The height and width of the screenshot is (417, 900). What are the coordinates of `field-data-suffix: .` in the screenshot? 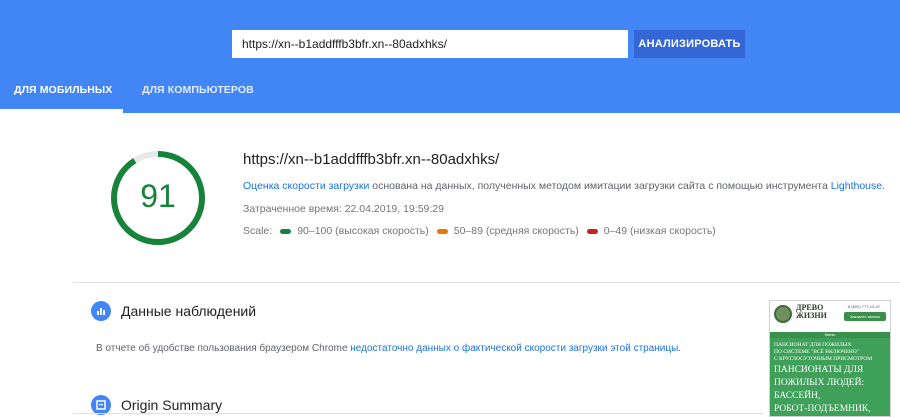 It's located at (680, 348).